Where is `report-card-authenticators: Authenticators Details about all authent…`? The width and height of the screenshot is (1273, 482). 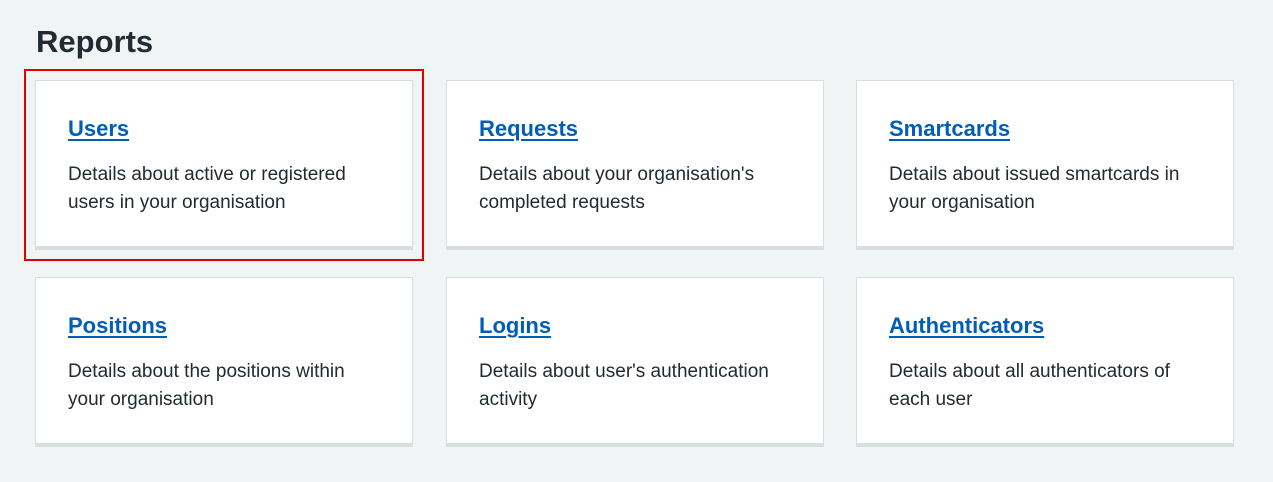 report-card-authenticators: Authenticators Details about all authent… is located at coordinates (1045, 362).